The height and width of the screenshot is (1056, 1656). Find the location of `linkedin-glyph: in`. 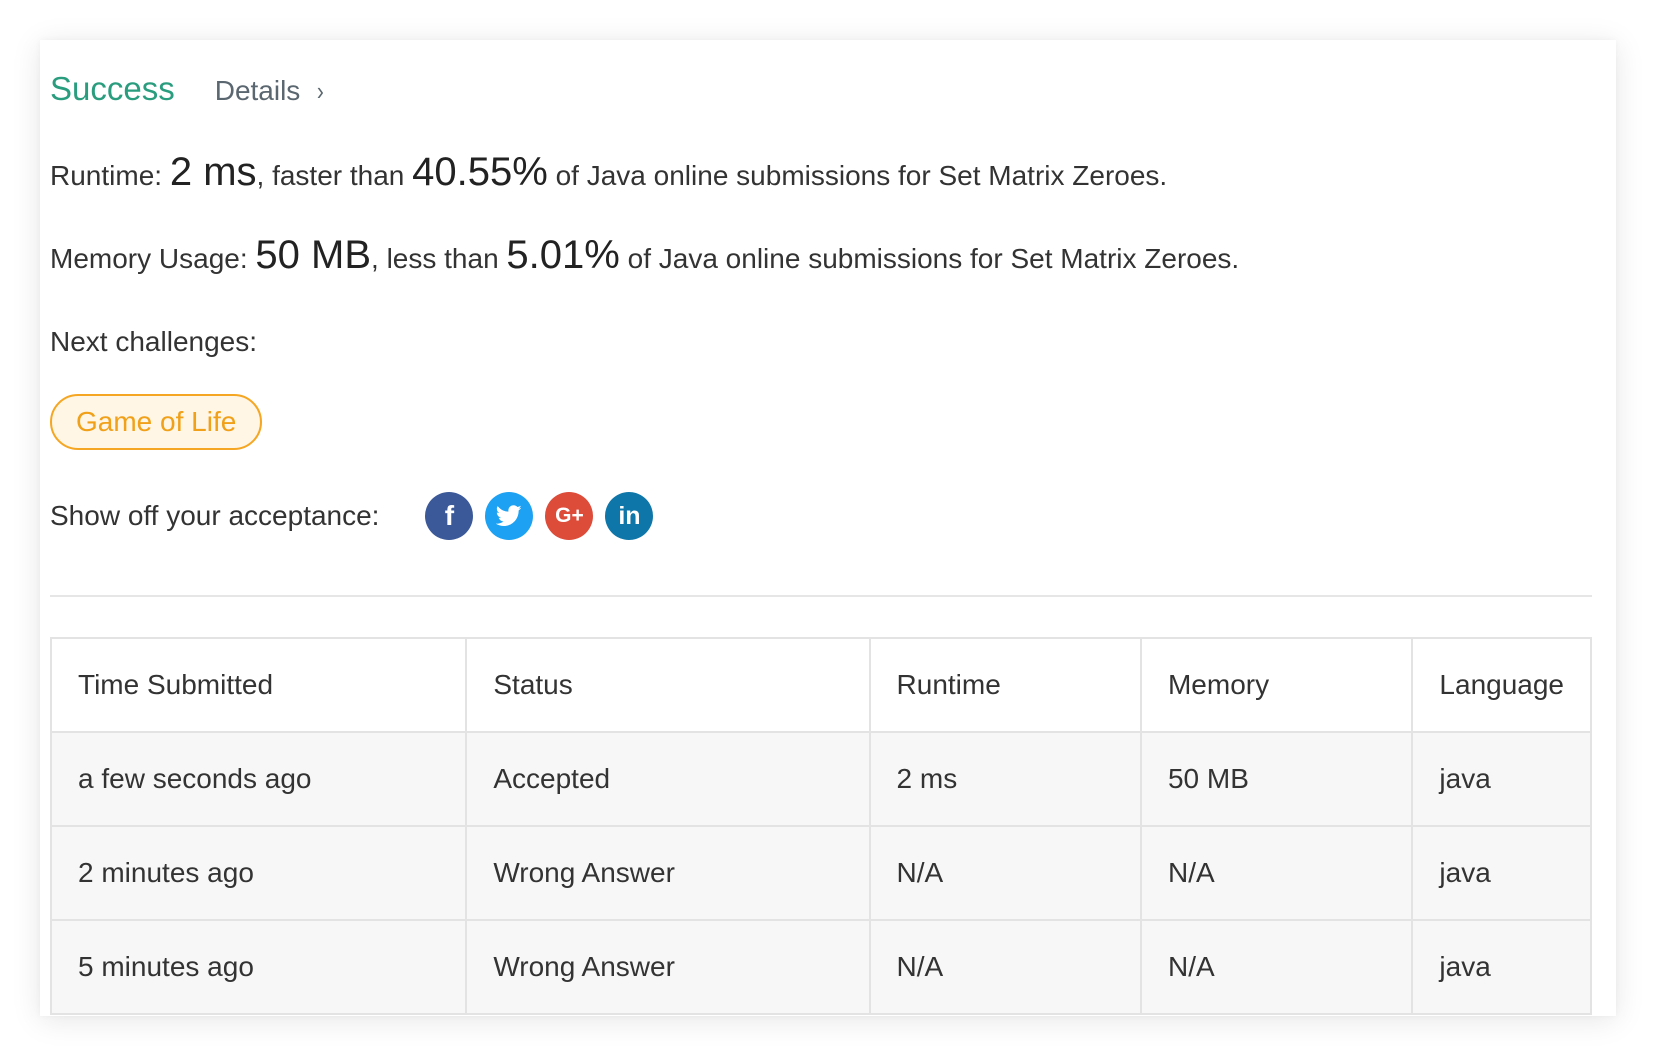

linkedin-glyph: in is located at coordinates (629, 515).